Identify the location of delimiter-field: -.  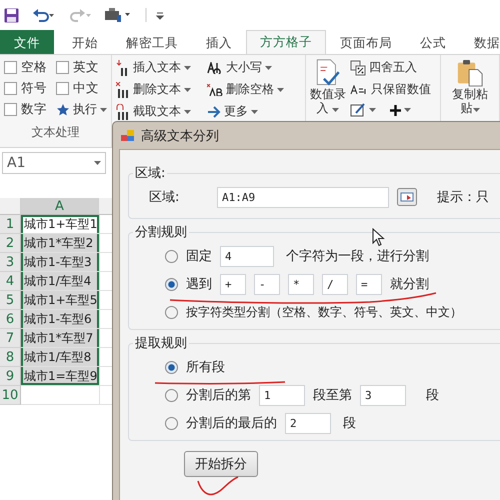
(267, 284).